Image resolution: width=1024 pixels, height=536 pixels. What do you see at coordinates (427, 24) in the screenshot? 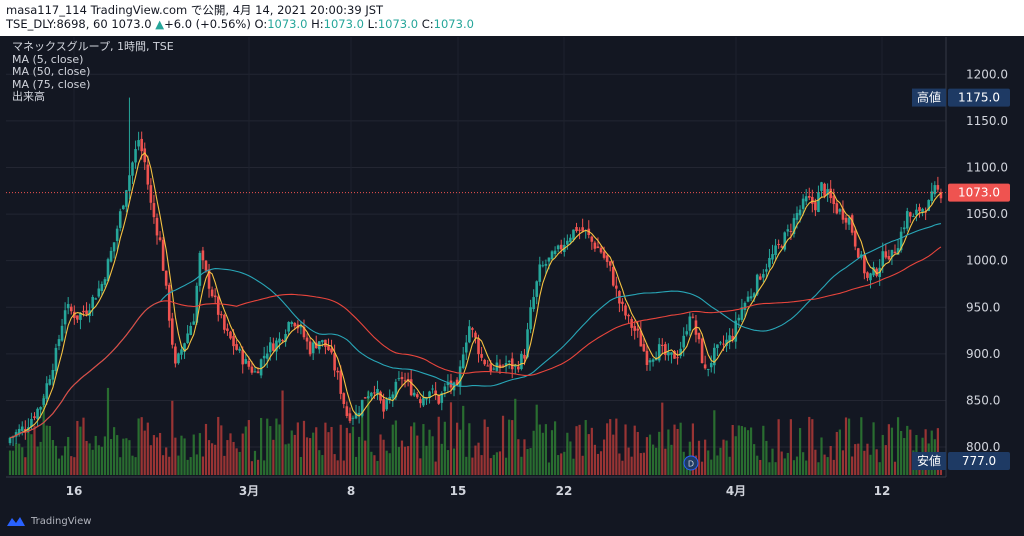
I see `close-label: C:` at bounding box center [427, 24].